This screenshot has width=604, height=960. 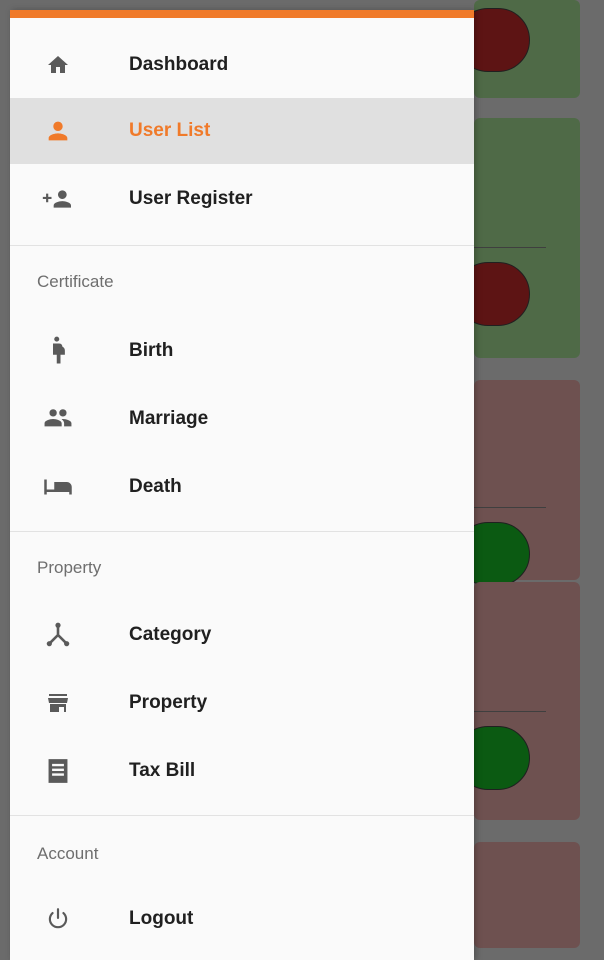 I want to click on menu-item-label: Dashboard, so click(x=179, y=64).